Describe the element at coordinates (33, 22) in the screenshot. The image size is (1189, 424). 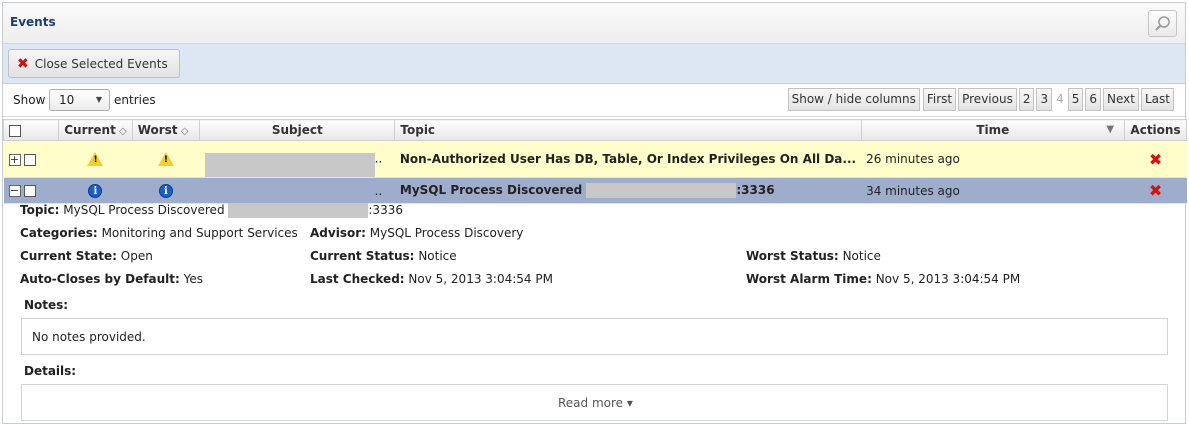
I see `panel-title: Events` at that location.